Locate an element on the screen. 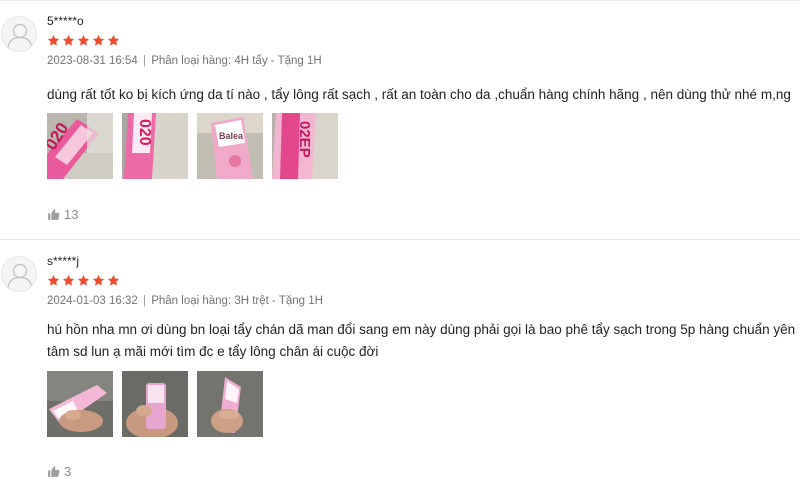 The image size is (800, 500). review-photo: 02EP is located at coordinates (305, 146).